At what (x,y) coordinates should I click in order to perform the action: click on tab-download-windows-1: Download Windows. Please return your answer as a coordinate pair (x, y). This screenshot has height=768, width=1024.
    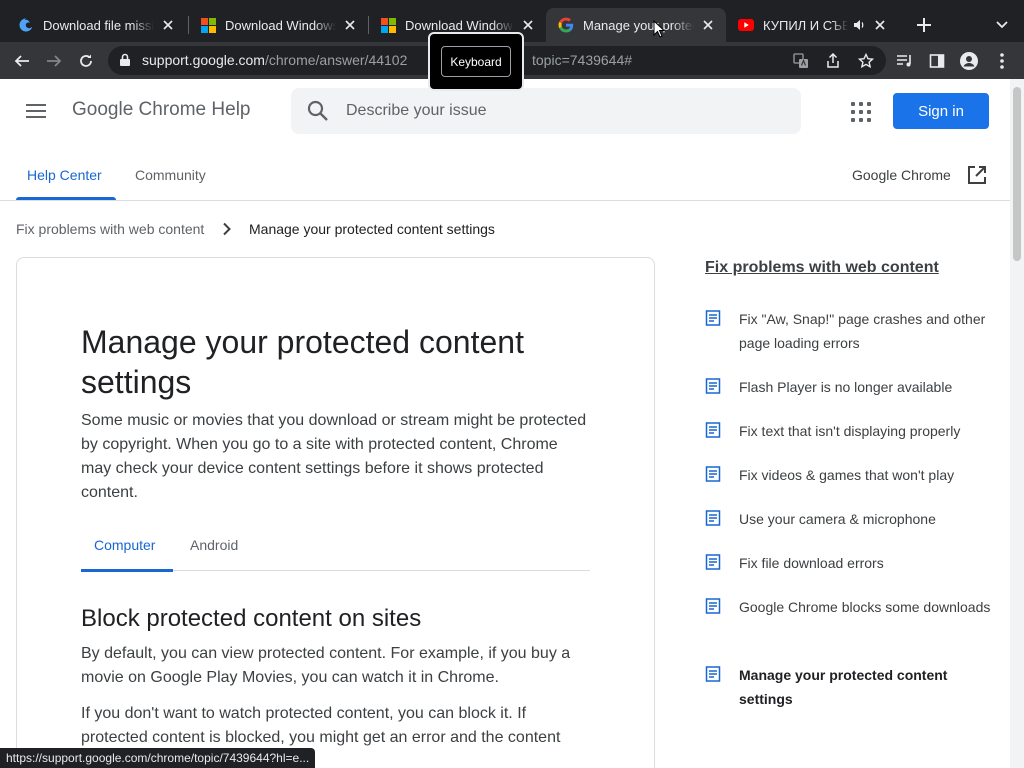
    Looking at the image, I should click on (278, 25).